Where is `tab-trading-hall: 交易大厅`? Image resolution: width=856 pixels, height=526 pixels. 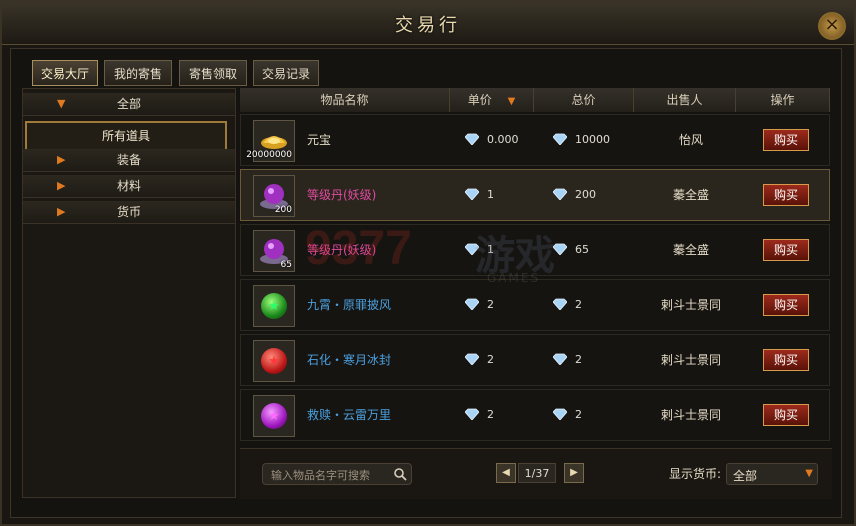
tab-trading-hall: 交易大厅 is located at coordinates (65, 73).